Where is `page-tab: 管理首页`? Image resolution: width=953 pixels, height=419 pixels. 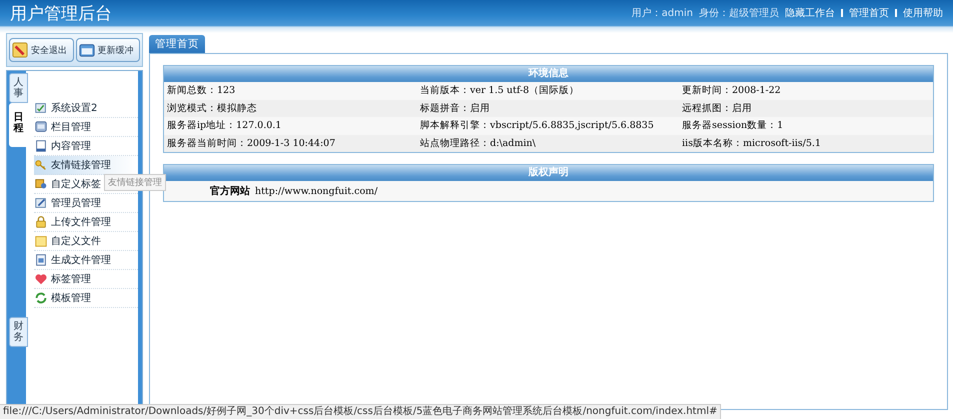 page-tab: 管理首页 is located at coordinates (177, 44).